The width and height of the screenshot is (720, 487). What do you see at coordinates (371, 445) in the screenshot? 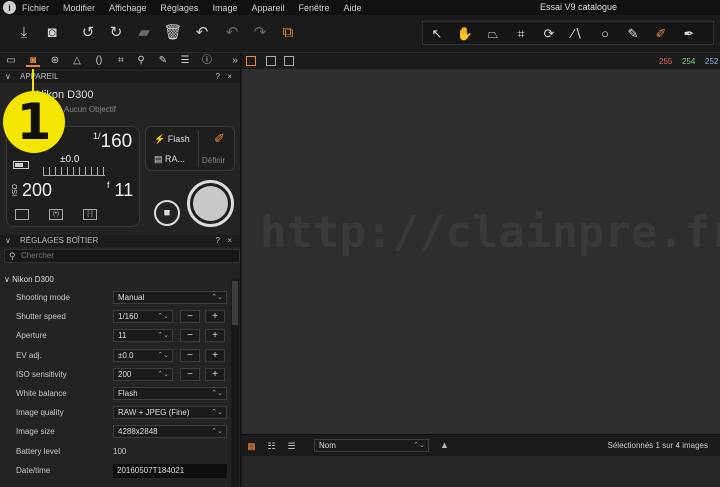
I see `sort-select: Nom ⌃⌄` at bounding box center [371, 445].